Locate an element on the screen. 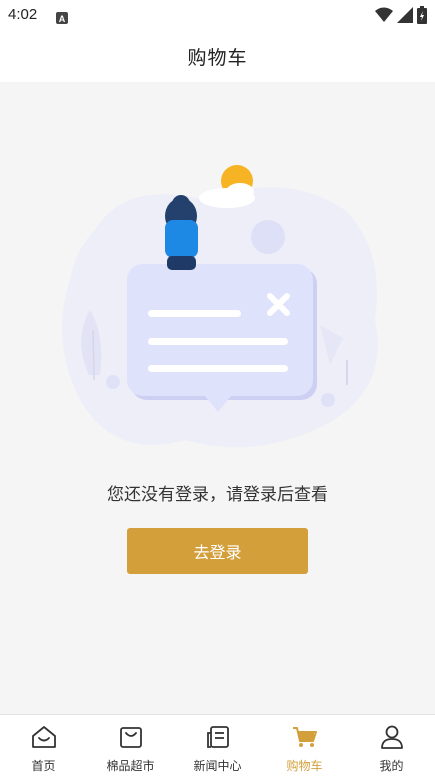 This screenshot has width=435, height=776. tab-cotton-market: 棉品超市 is located at coordinates (130, 745).